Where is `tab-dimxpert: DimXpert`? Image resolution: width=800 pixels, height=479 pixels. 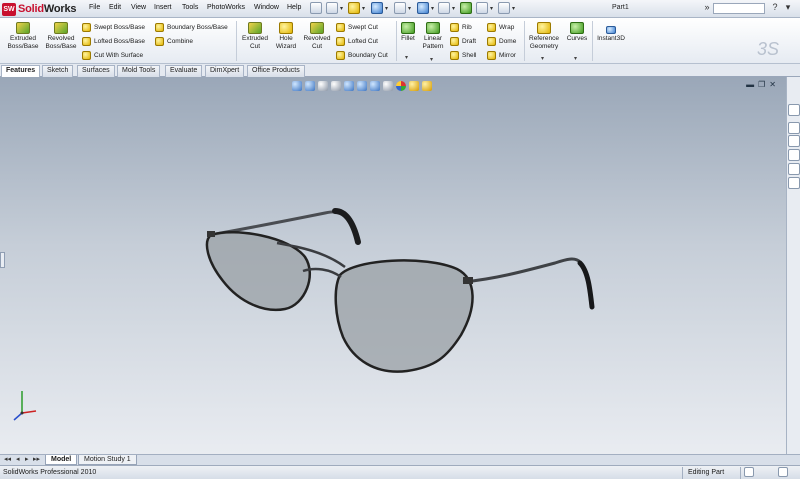 tab-dimxpert: DimXpert is located at coordinates (225, 71).